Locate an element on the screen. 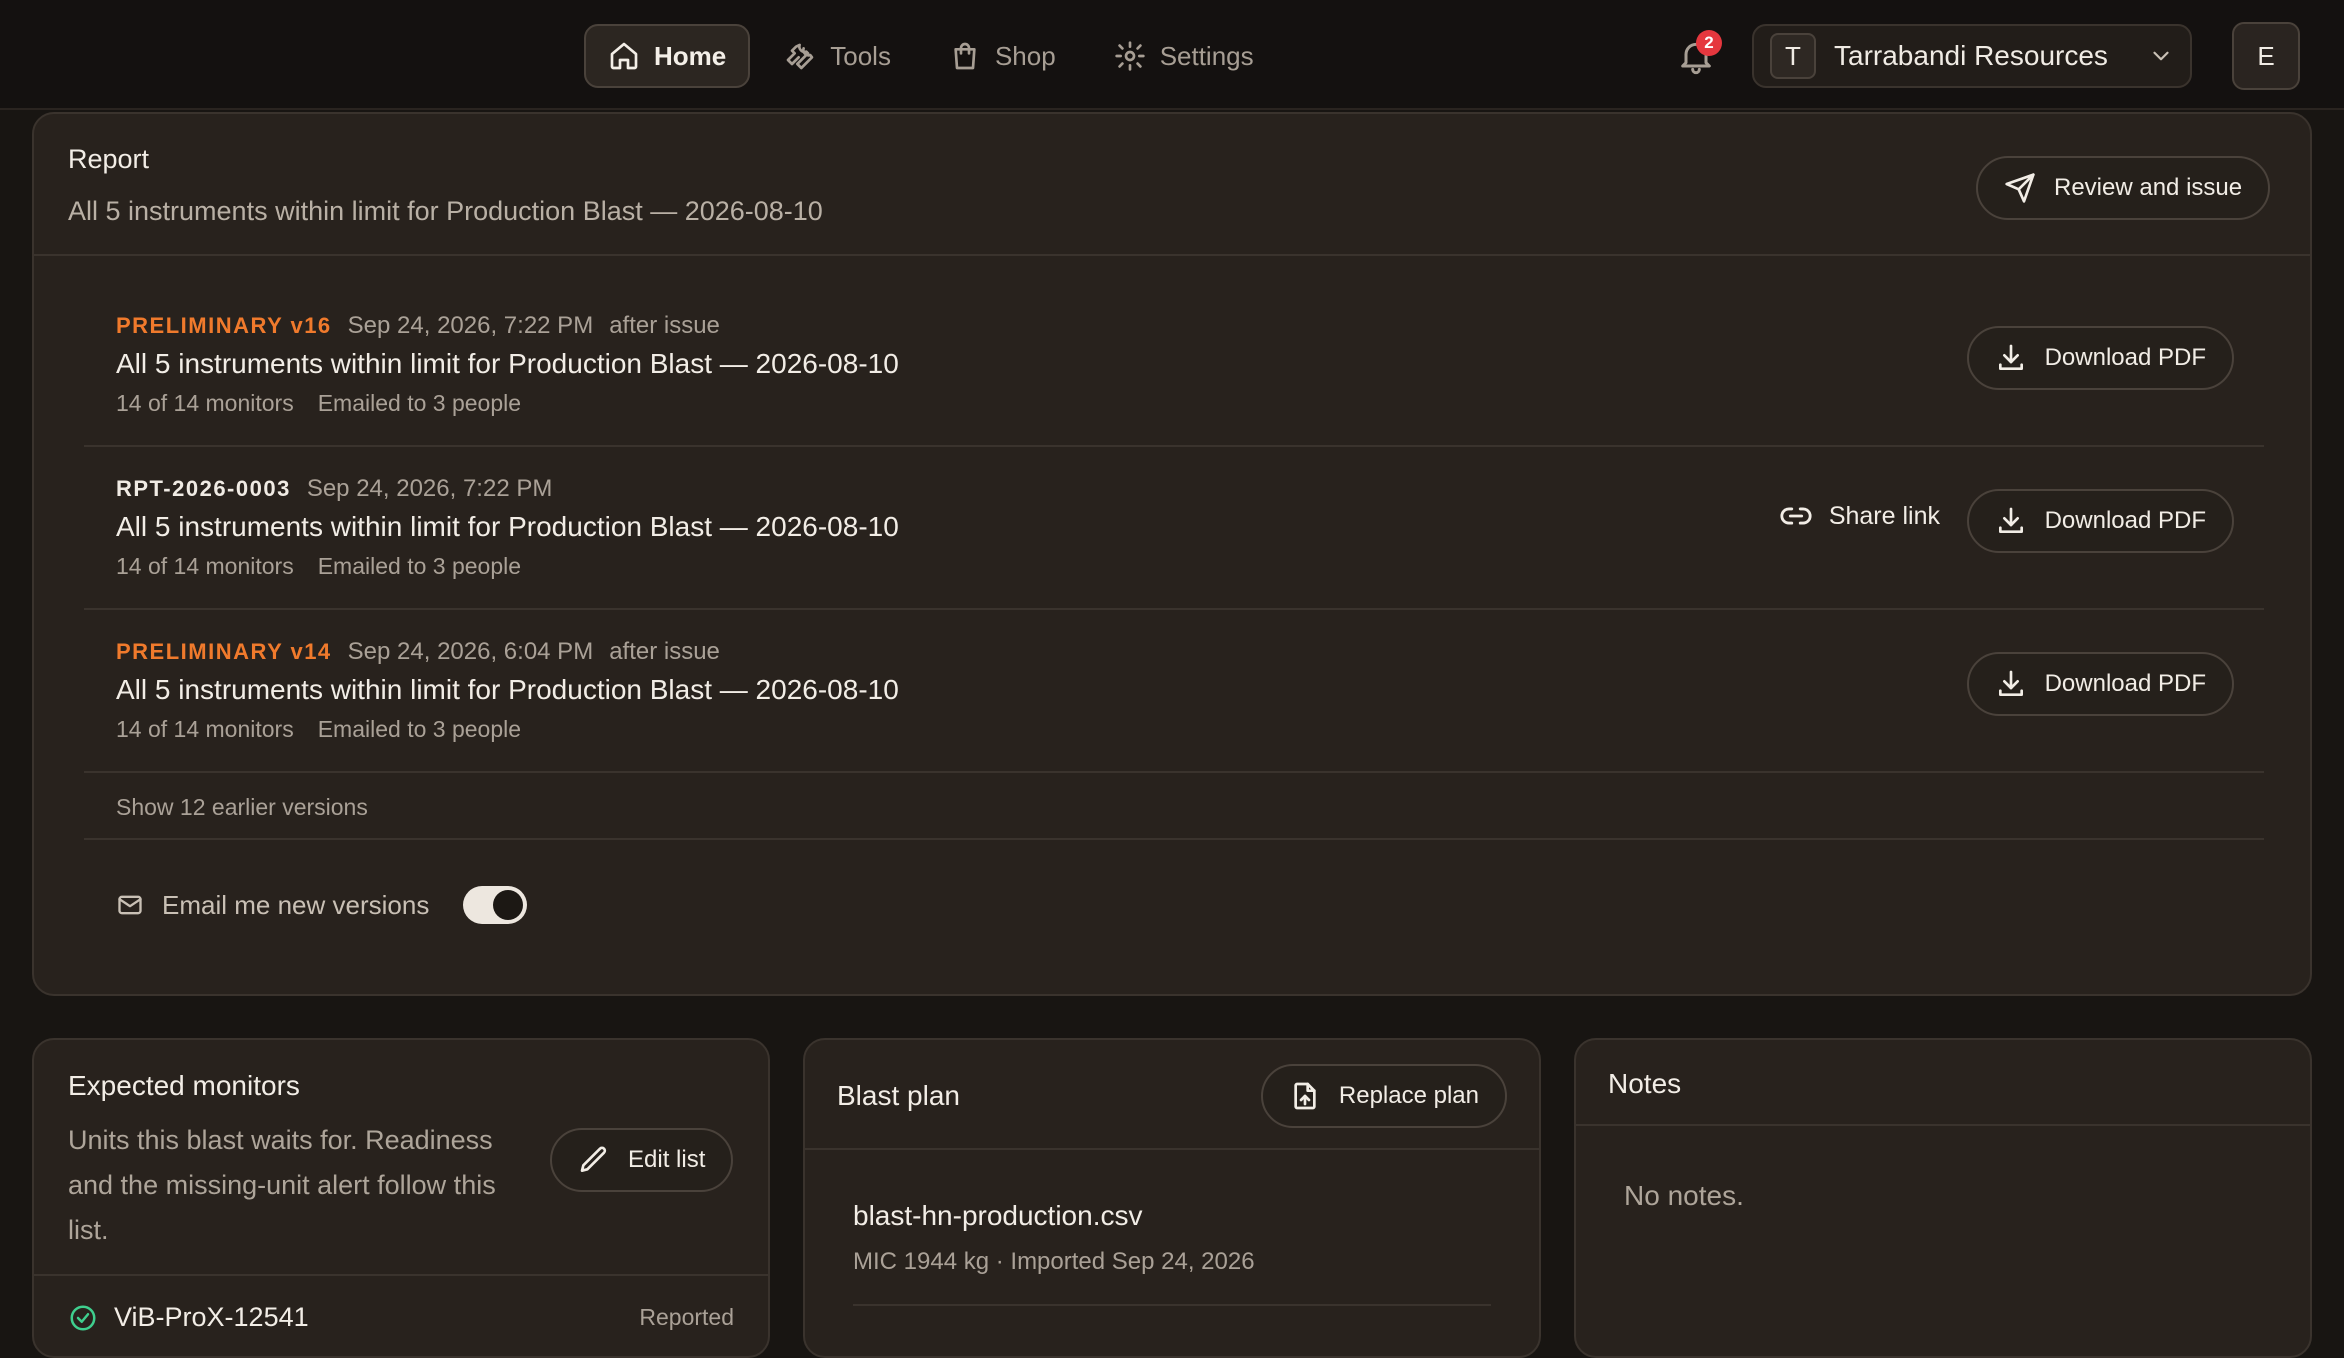 The height and width of the screenshot is (1358, 2344). blast-plan-header: Blast plan Replace plan is located at coordinates (1172, 1095).